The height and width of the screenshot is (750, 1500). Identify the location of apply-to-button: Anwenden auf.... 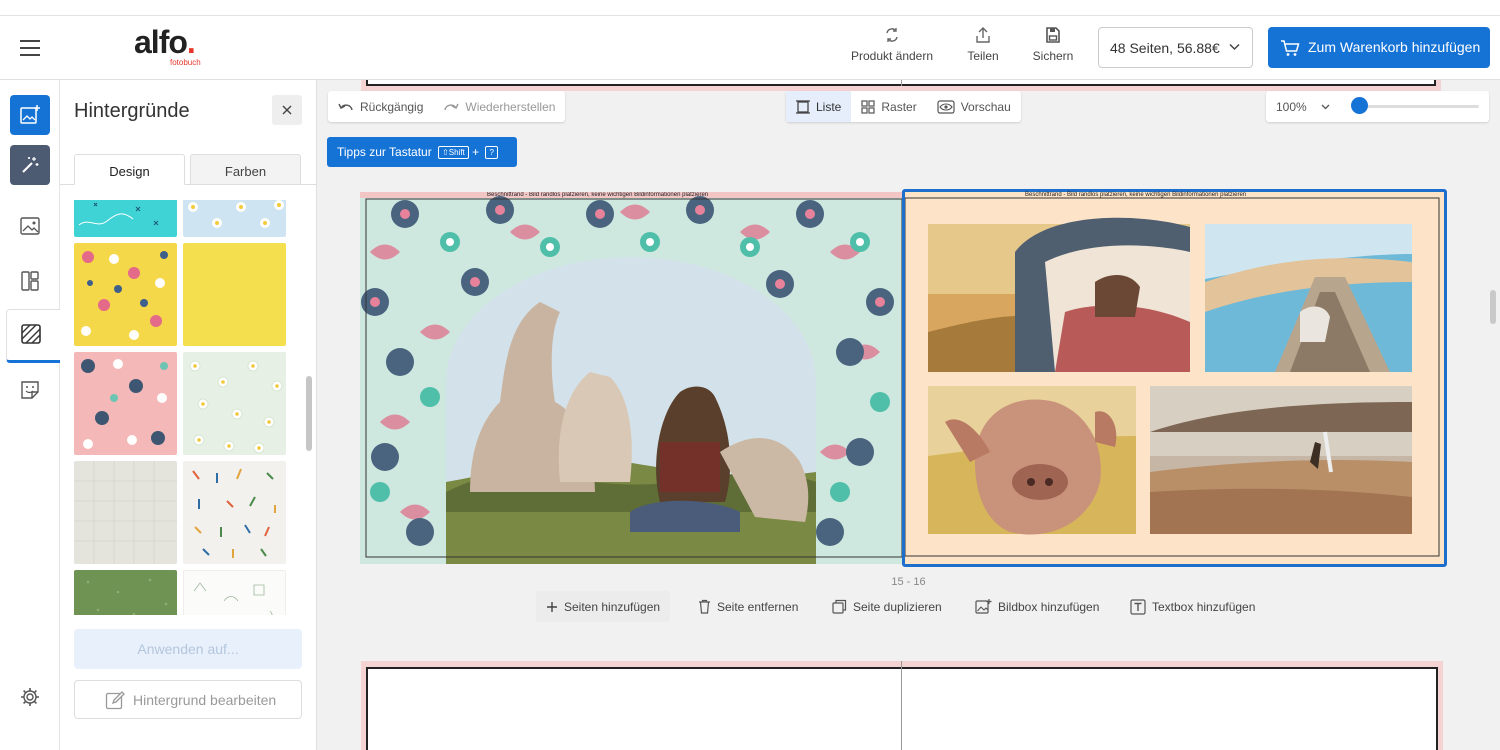
(188, 649).